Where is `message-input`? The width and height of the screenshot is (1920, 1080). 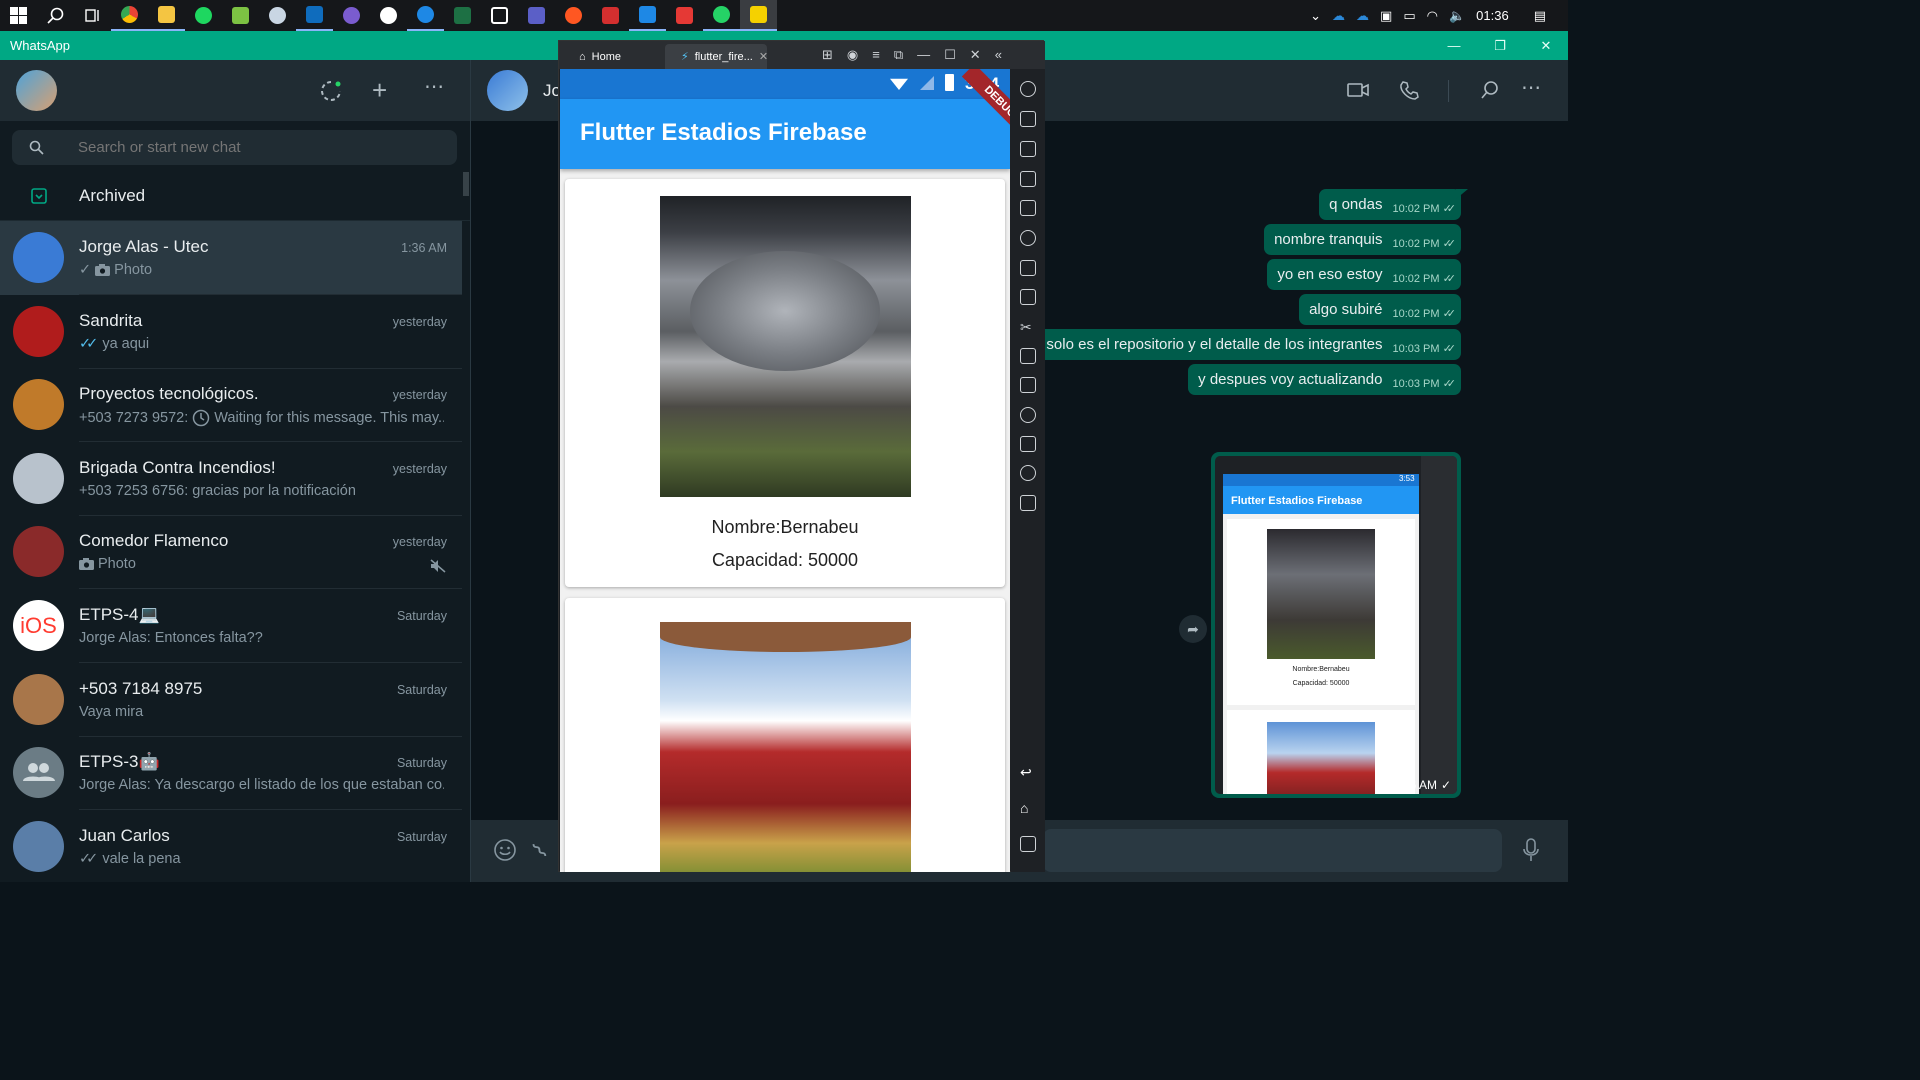
message-input is located at coordinates (1272, 850).